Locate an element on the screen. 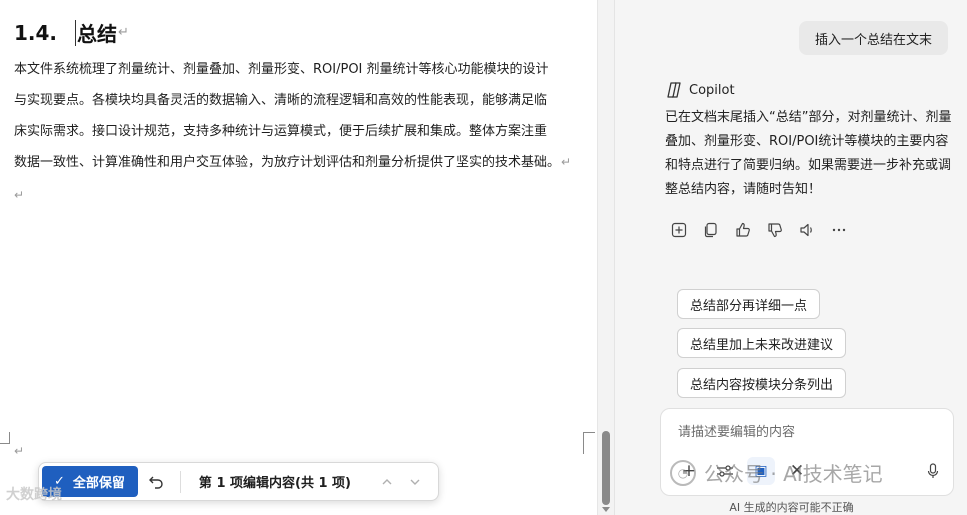 This screenshot has width=967, height=515. assistant-name: Copilot is located at coordinates (712, 90).